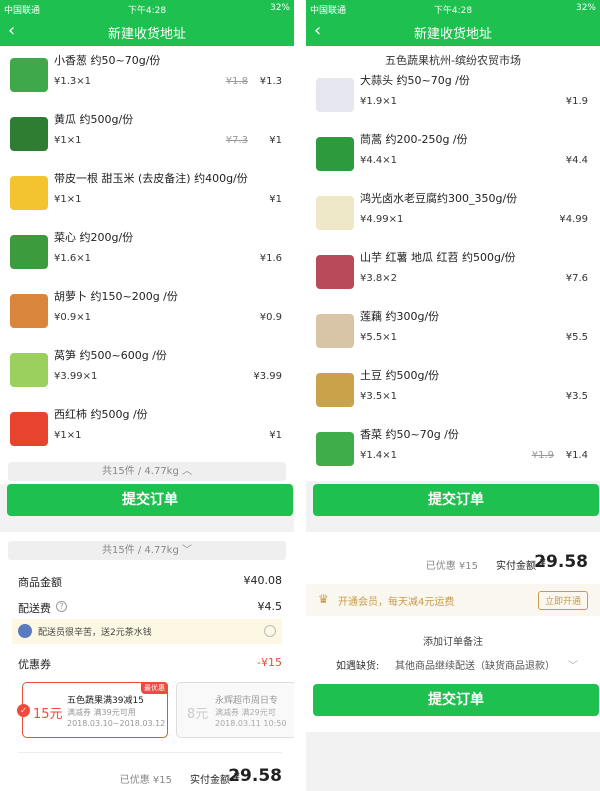  I want to click on item-price: ¥1.4, so click(576, 455).